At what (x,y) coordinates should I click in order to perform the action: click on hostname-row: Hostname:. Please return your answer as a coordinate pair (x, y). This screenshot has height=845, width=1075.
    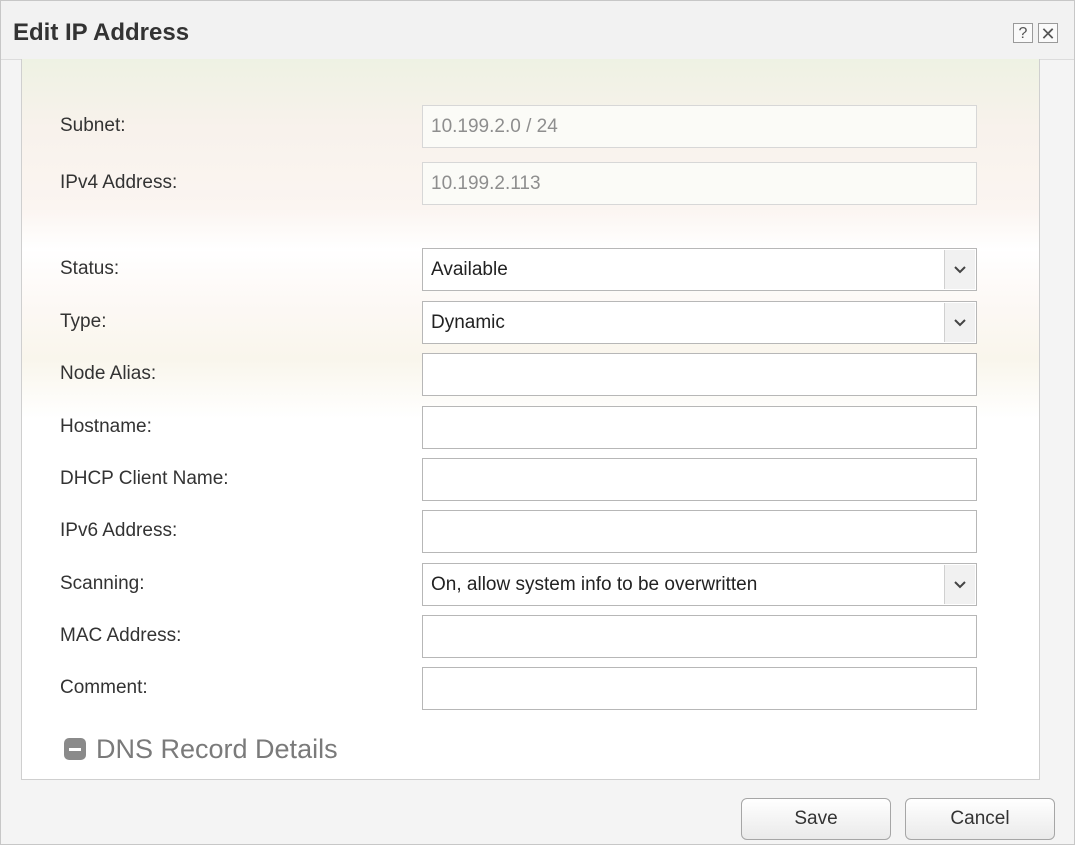
    Looking at the image, I should click on (522, 428).